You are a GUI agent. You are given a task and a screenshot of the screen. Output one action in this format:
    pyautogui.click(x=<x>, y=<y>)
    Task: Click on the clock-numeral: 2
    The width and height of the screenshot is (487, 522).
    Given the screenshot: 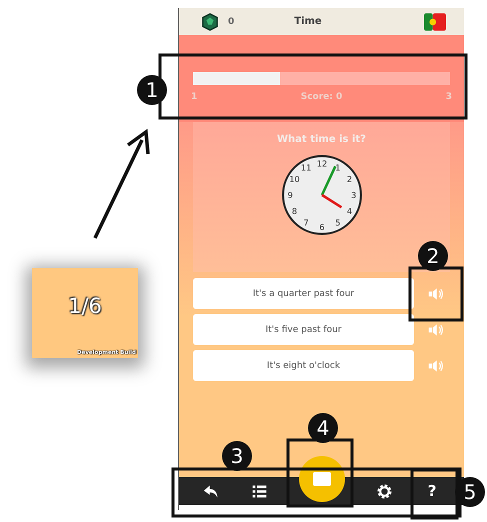 What is the action you would take?
    pyautogui.click(x=349, y=179)
    